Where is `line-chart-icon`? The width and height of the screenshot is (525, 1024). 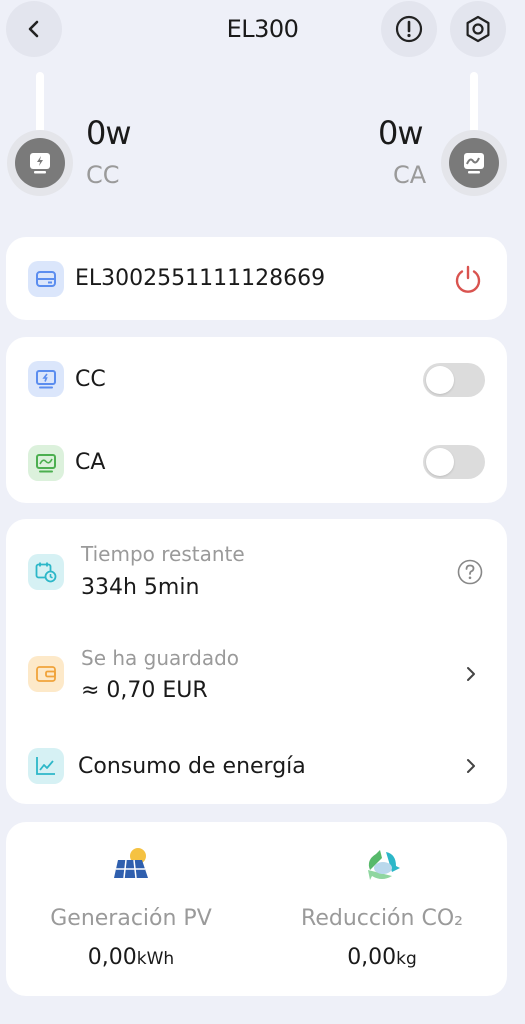 line-chart-icon is located at coordinates (45, 766).